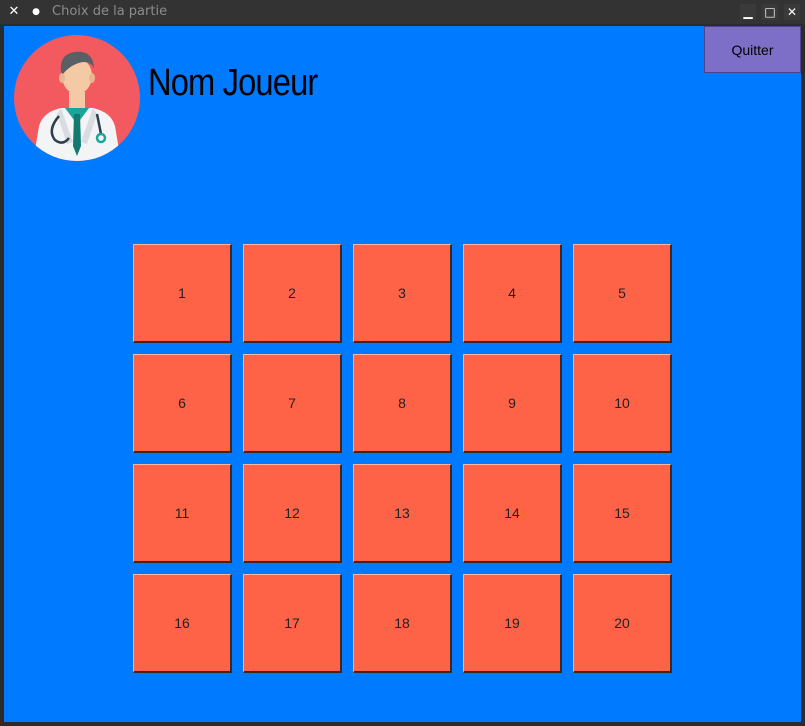  Describe the element at coordinates (512, 623) in the screenshot. I see `level-button-19: 19` at that location.